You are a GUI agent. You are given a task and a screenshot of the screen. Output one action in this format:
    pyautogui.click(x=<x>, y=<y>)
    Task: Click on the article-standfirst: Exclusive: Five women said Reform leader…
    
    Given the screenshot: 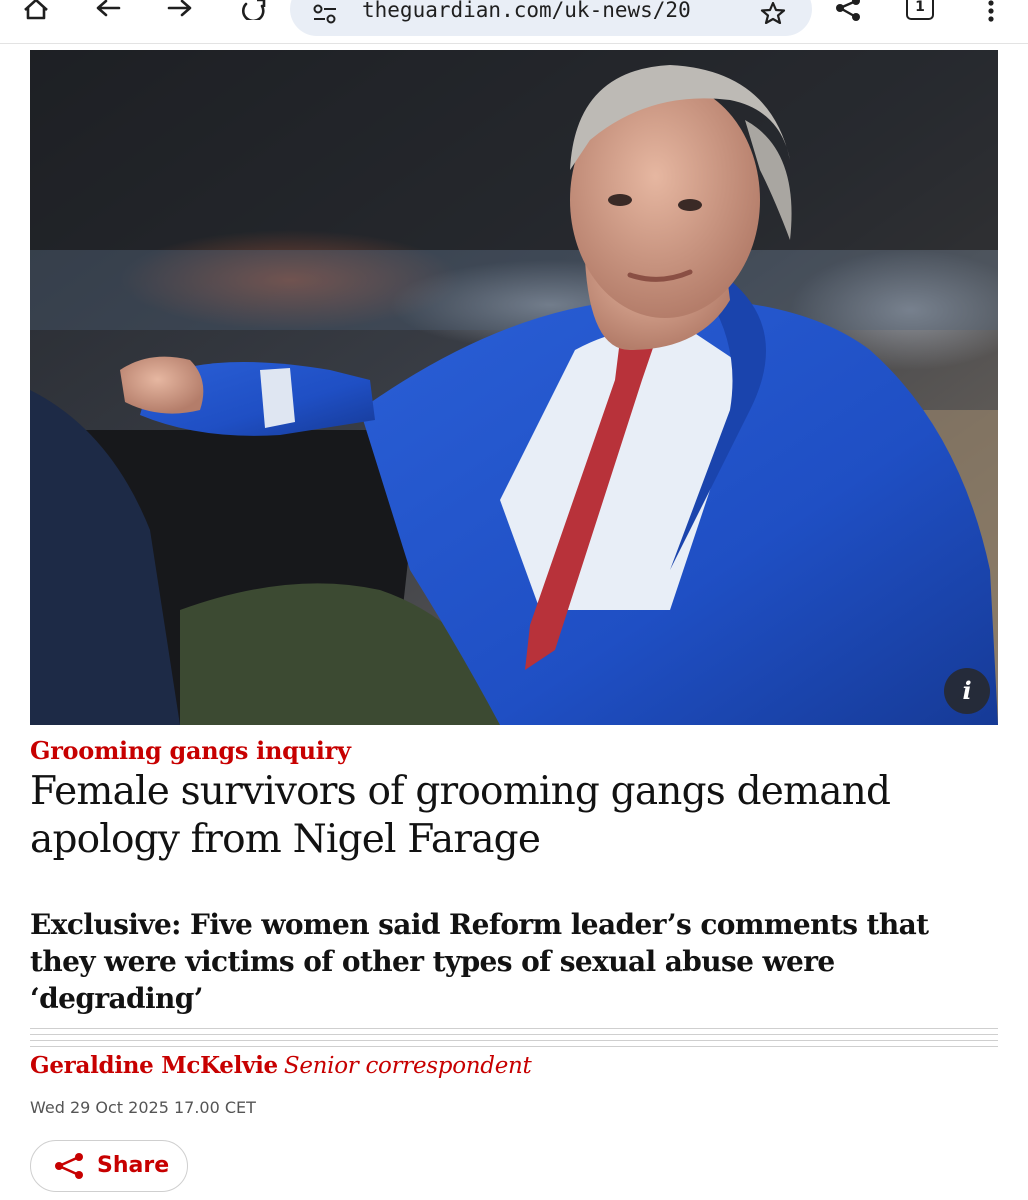 What is the action you would take?
    pyautogui.click(x=479, y=961)
    